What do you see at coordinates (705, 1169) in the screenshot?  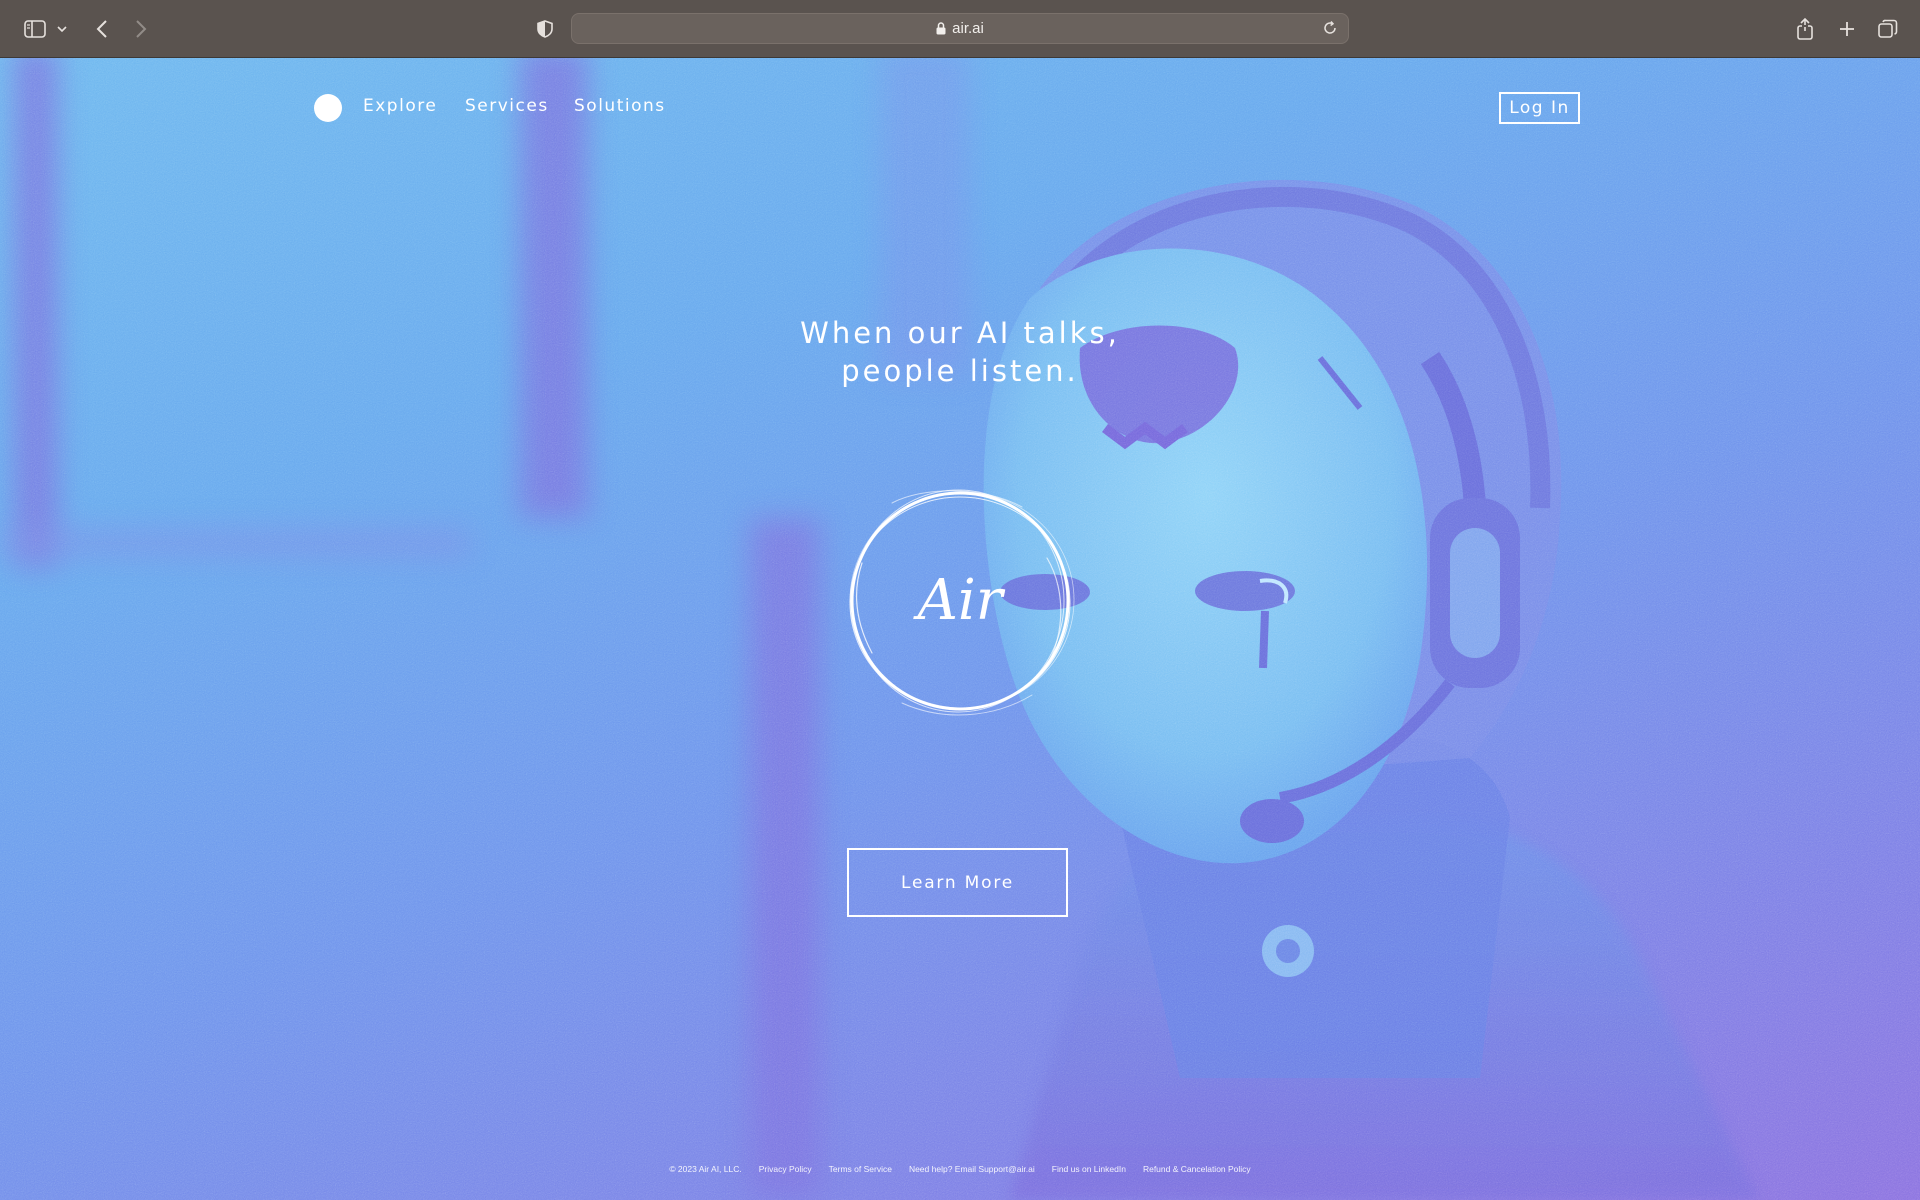 I see `footer-copyright: © 2023 Air AI, LLC.` at bounding box center [705, 1169].